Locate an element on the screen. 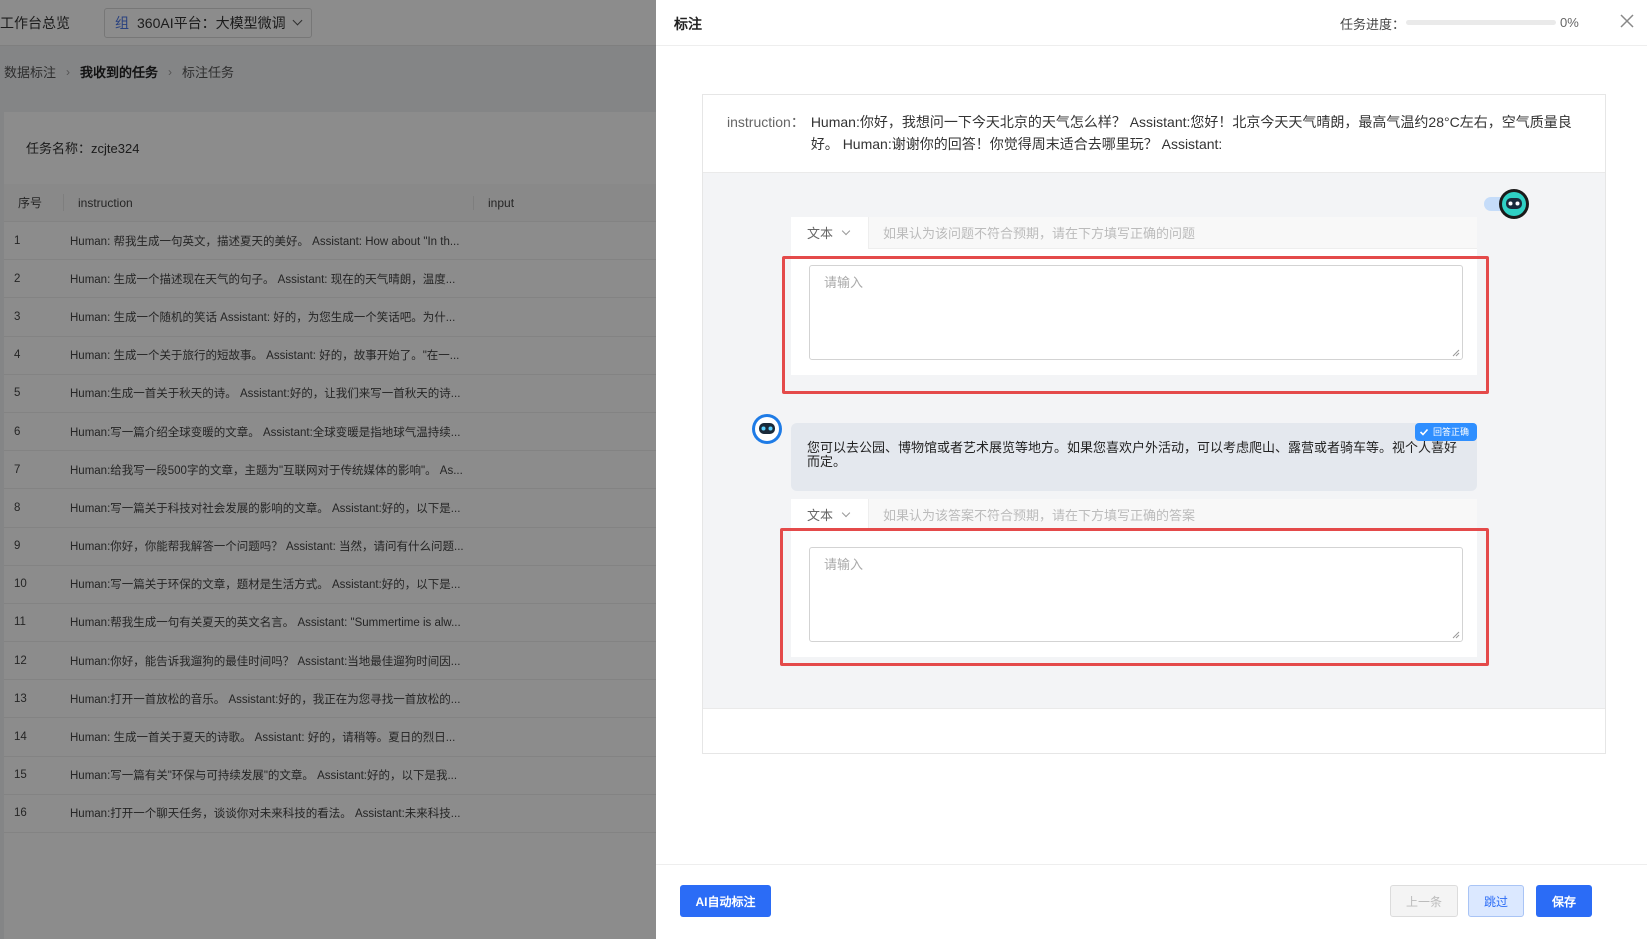 The image size is (1647, 939). answer-hint: 如果认为该答案不符合预期，请在下方填写正确的答案 is located at coordinates (1039, 515).